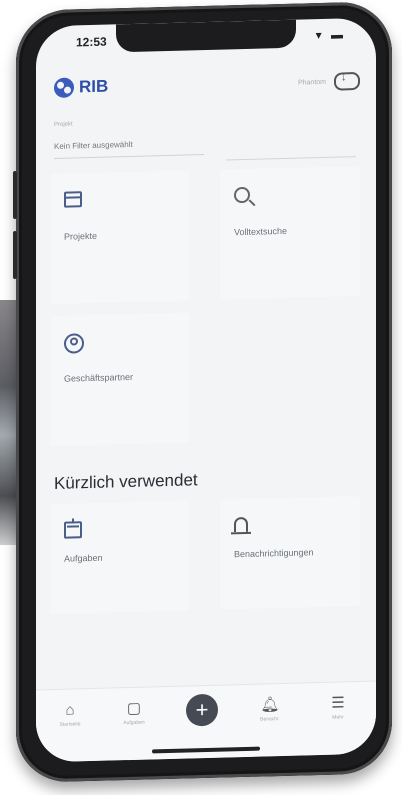 The width and height of the screenshot is (402, 795). Describe the element at coordinates (134, 723) in the screenshot. I see `tab-label: Aufgaben` at that location.